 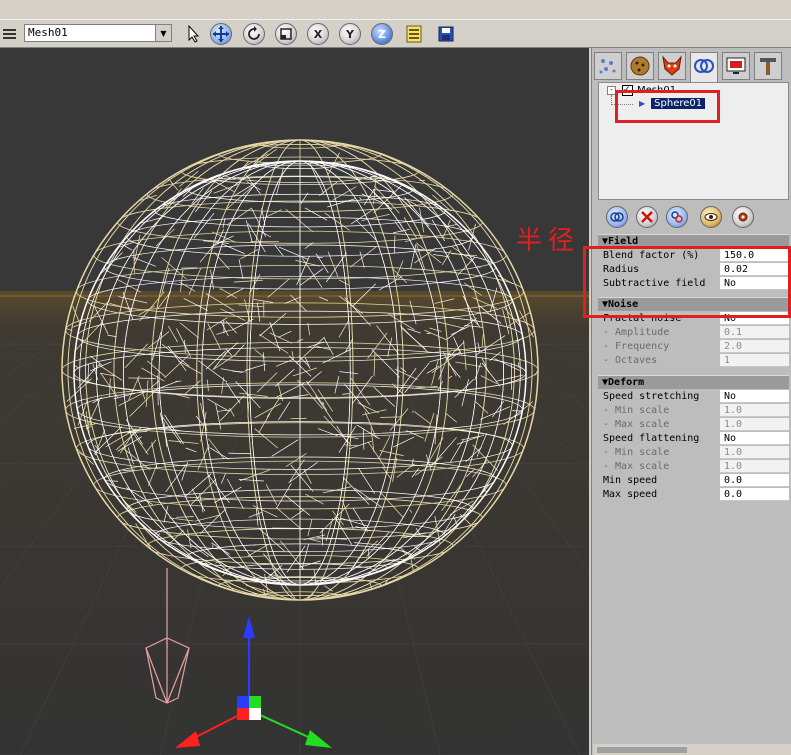 What do you see at coordinates (221, 34) in the screenshot?
I see `move-icon` at bounding box center [221, 34].